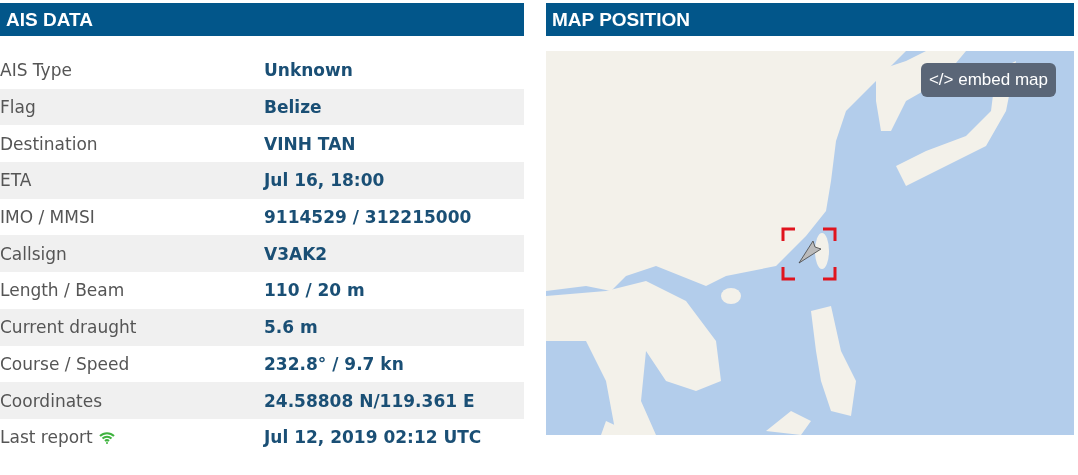 The width and height of the screenshot is (1078, 475). What do you see at coordinates (36, 70) in the screenshot?
I see `field-label: AIS Type` at bounding box center [36, 70].